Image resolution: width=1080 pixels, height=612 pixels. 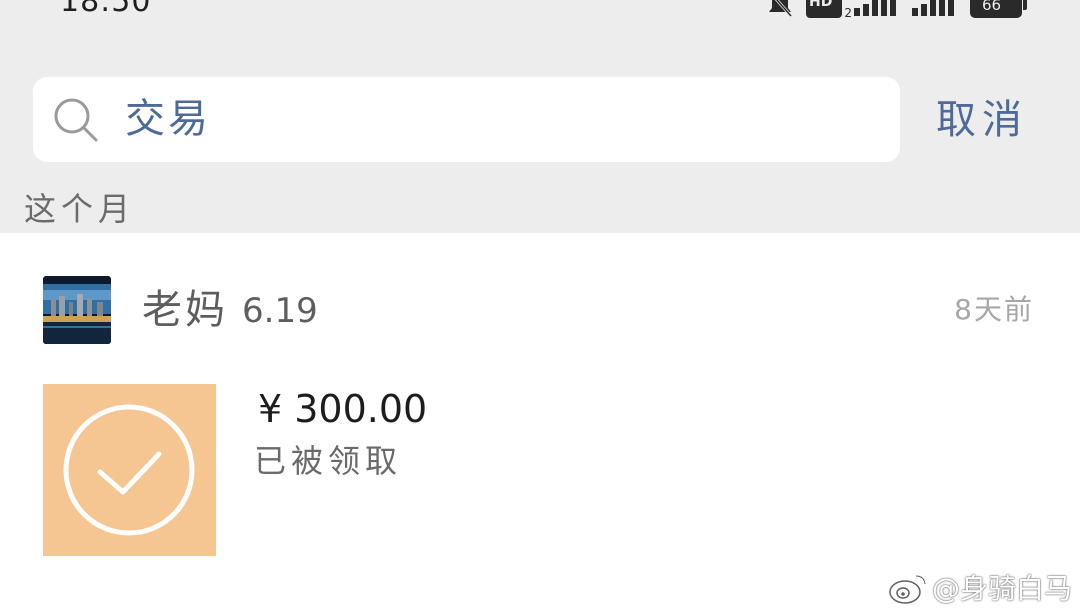 I want to click on cancel-button: 取消, so click(x=982, y=120).